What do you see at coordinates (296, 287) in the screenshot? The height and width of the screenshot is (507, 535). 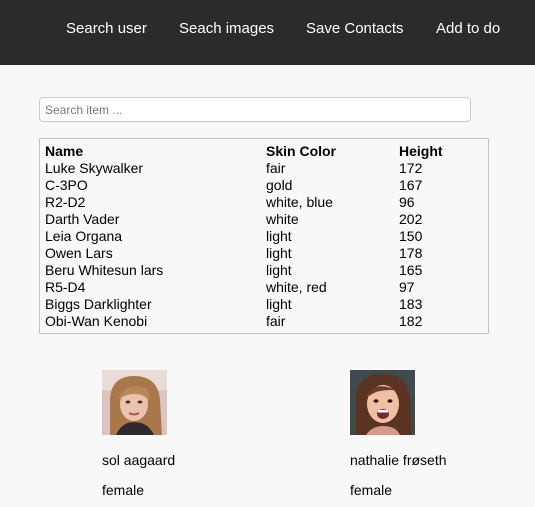 I see `cell-skin-color: white, red` at bounding box center [296, 287].